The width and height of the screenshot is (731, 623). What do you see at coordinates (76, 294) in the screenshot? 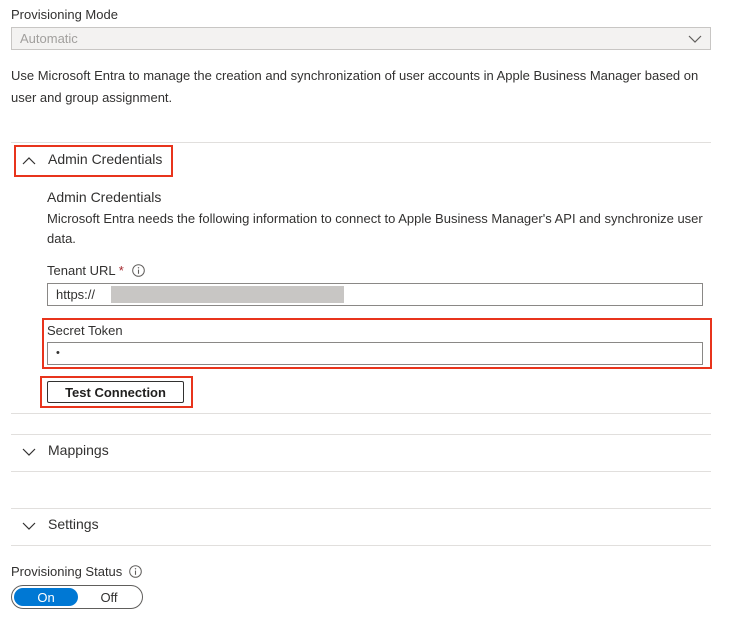
I see `tenant-url-value: https://` at bounding box center [76, 294].